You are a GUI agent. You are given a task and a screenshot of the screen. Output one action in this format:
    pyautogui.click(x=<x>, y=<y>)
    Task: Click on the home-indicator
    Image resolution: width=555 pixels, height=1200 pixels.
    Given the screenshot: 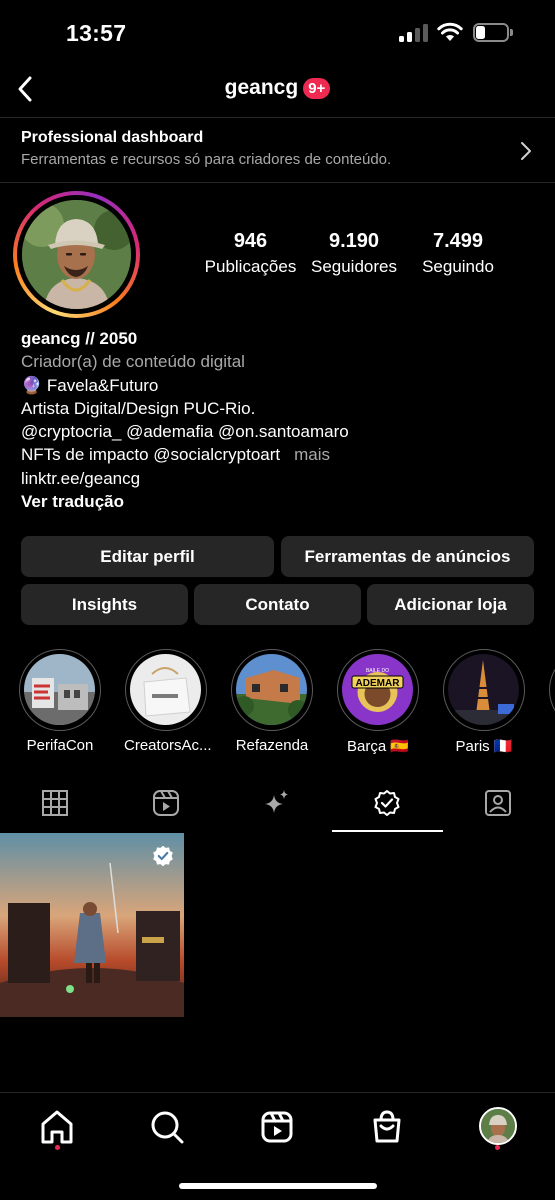 What is the action you would take?
    pyautogui.click(x=278, y=1186)
    